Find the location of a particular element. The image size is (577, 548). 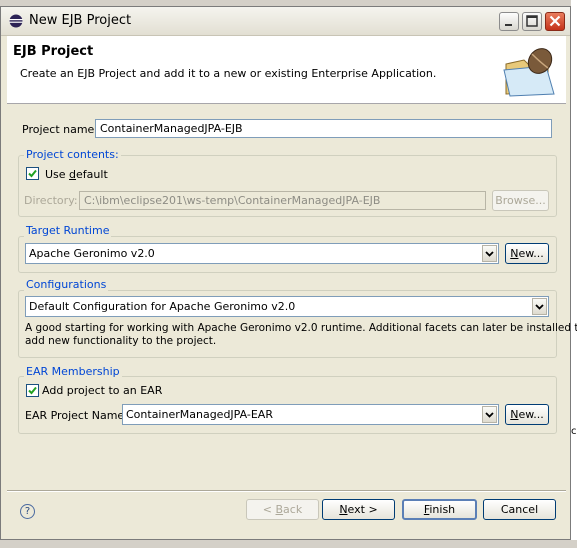

ear-project-name-label: EAR Project Name: is located at coordinates (76, 415).